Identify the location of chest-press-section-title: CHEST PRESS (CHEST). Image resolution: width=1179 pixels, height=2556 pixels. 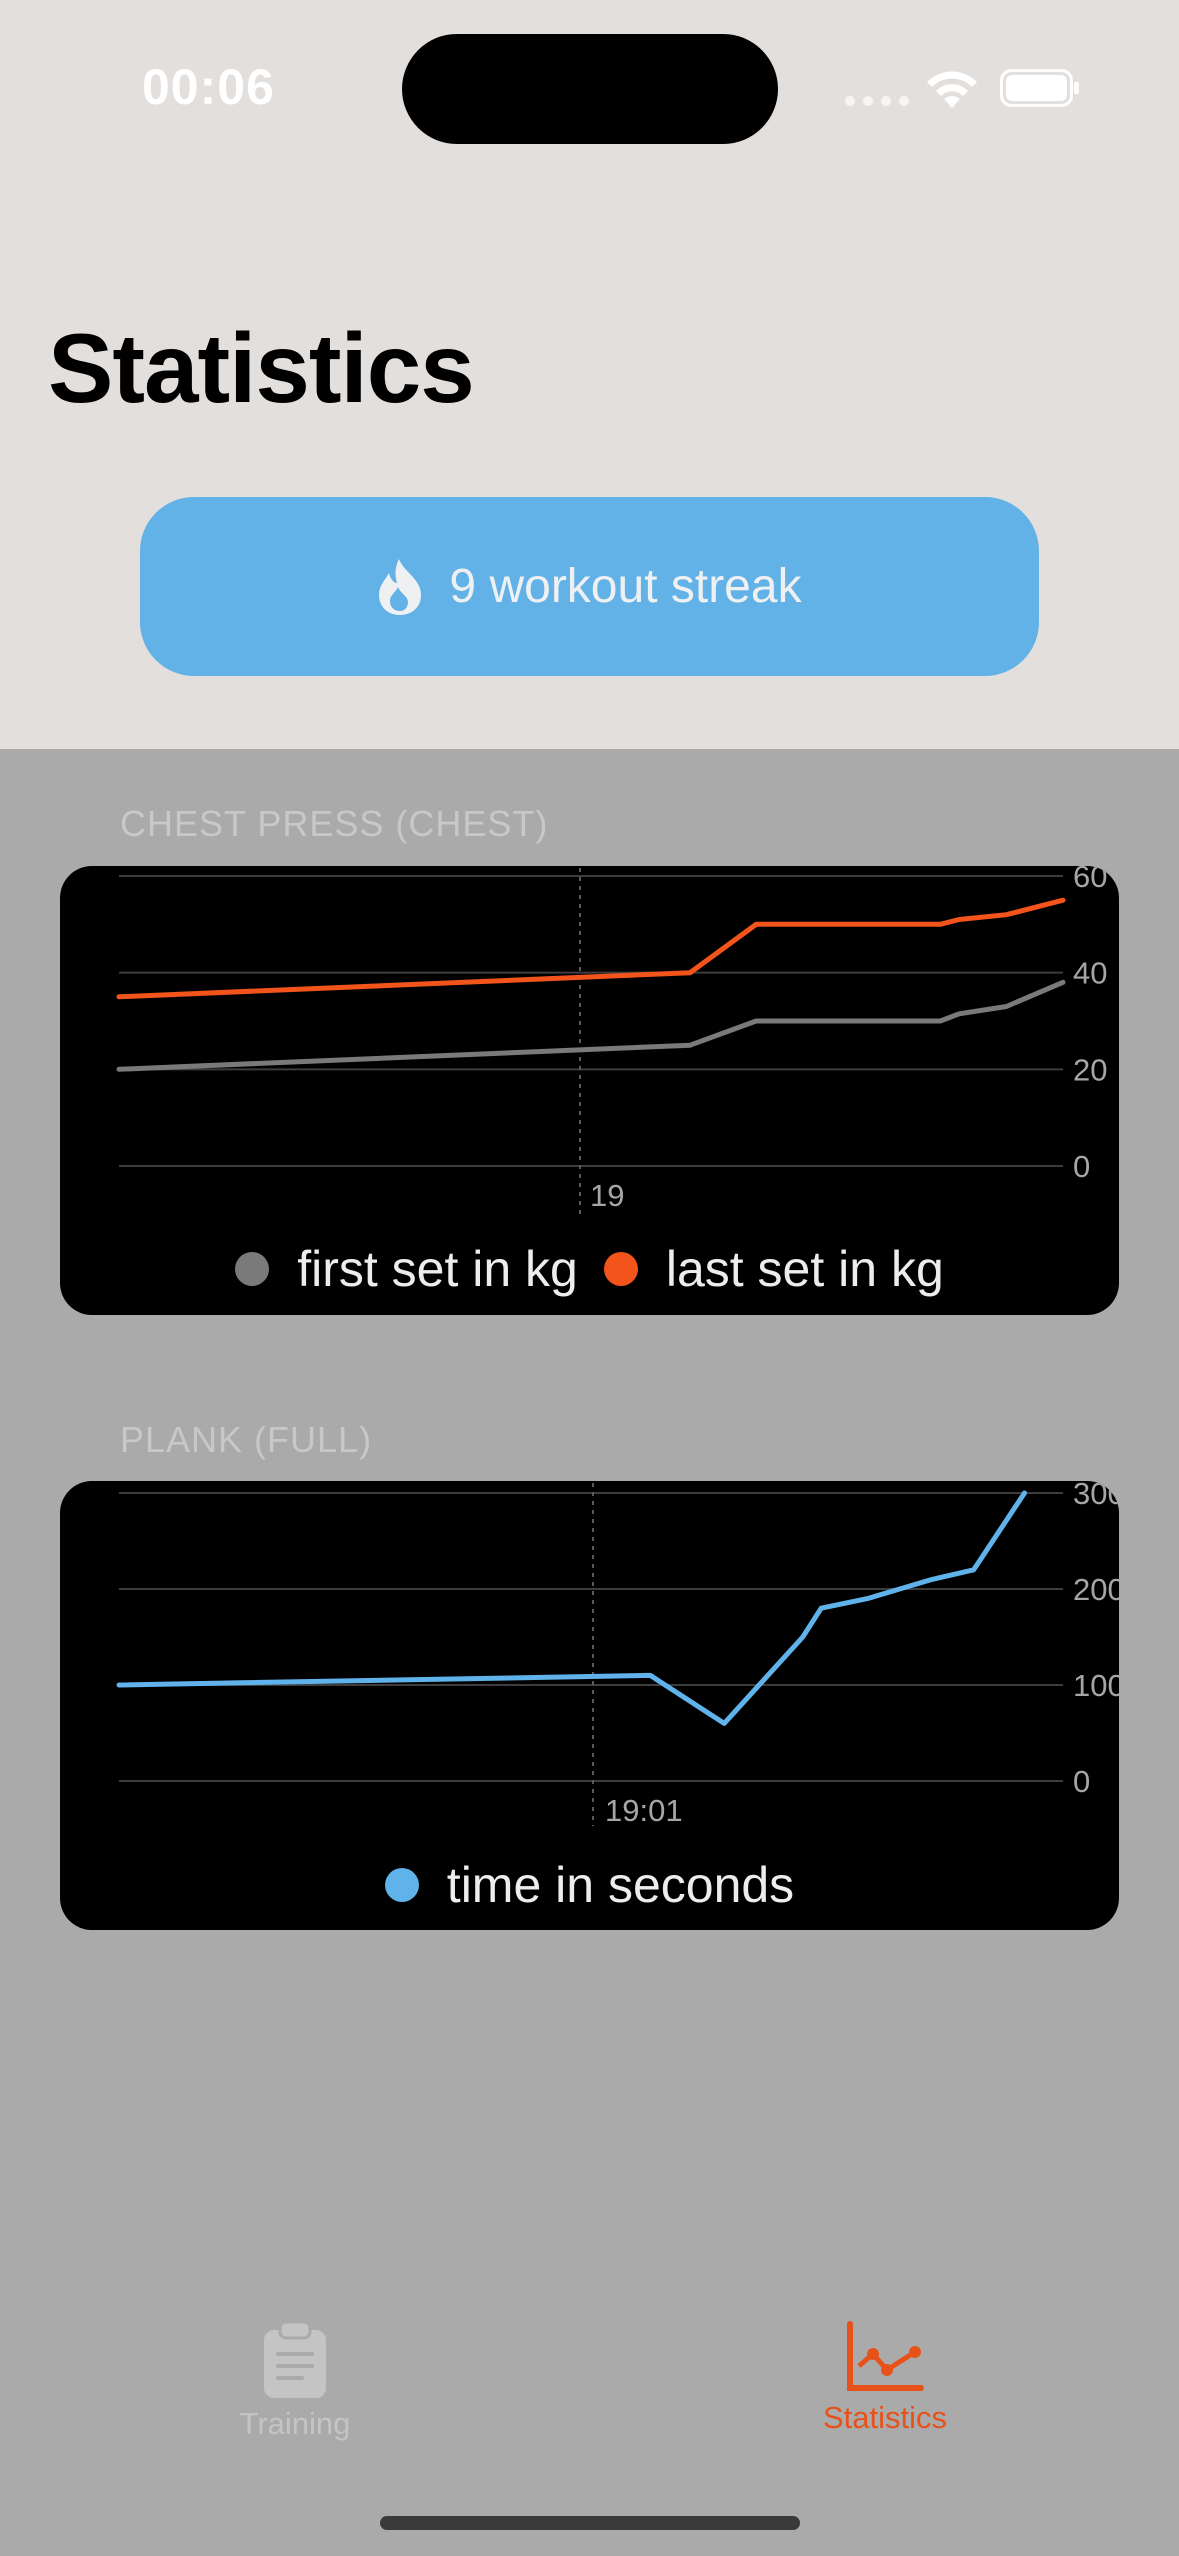
(334, 823).